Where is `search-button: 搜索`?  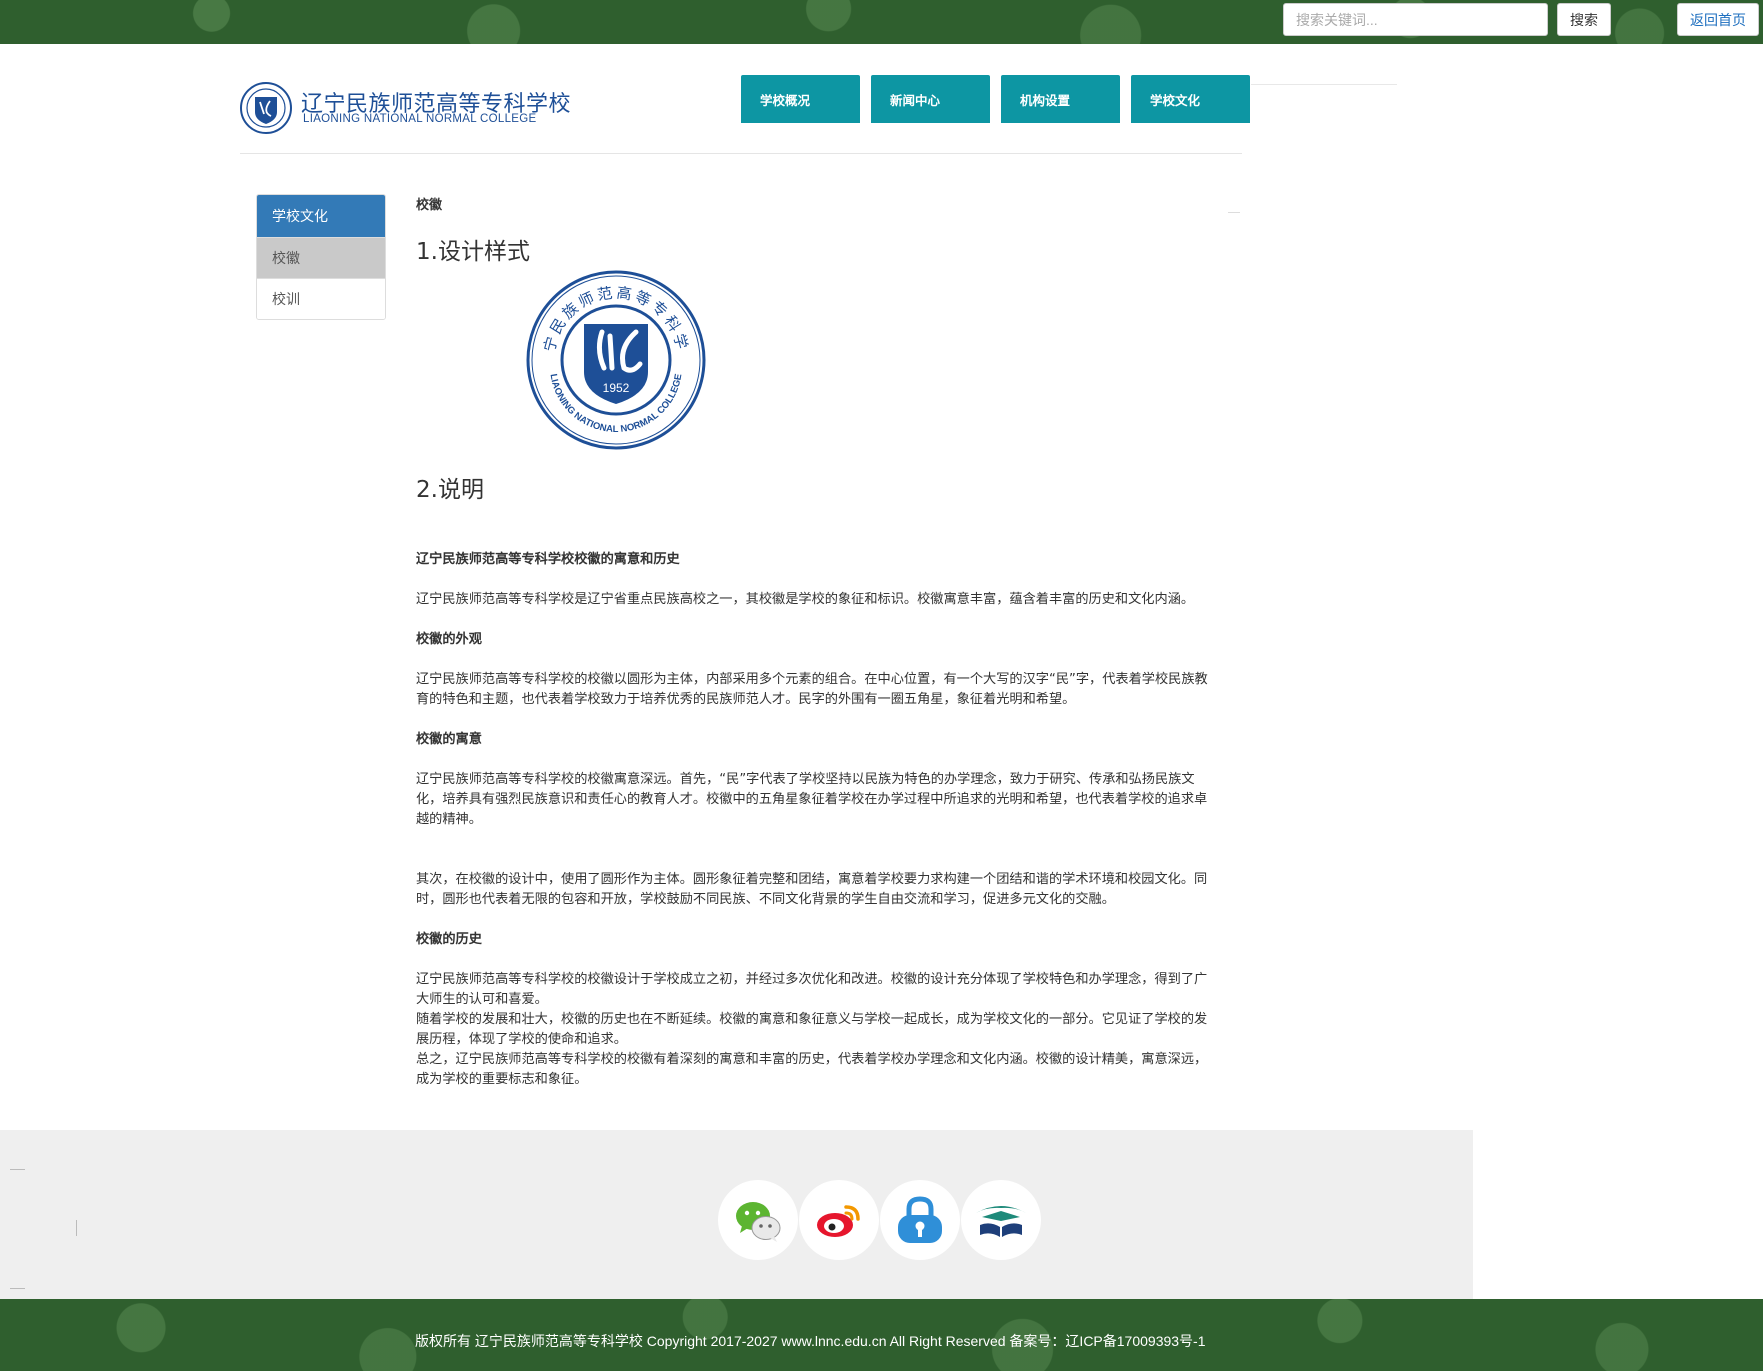
search-button: 搜索 is located at coordinates (1584, 19).